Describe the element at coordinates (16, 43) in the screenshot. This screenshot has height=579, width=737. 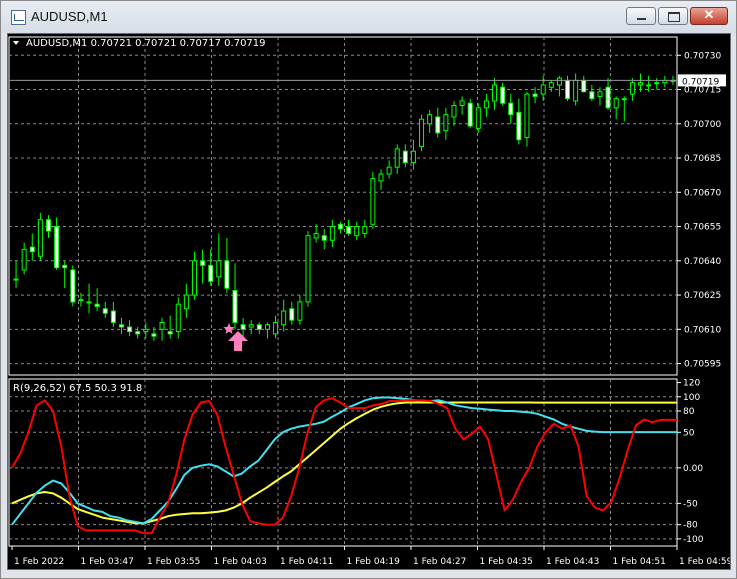
I see `chart-dropdown-icon` at that location.